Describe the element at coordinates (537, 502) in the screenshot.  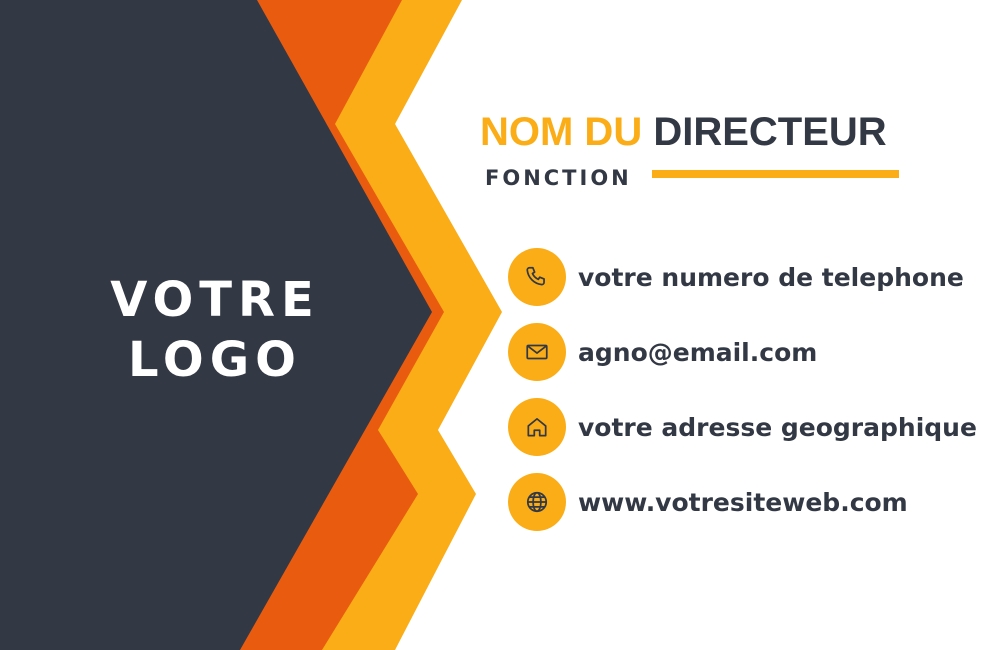
I see `globe-icon` at that location.